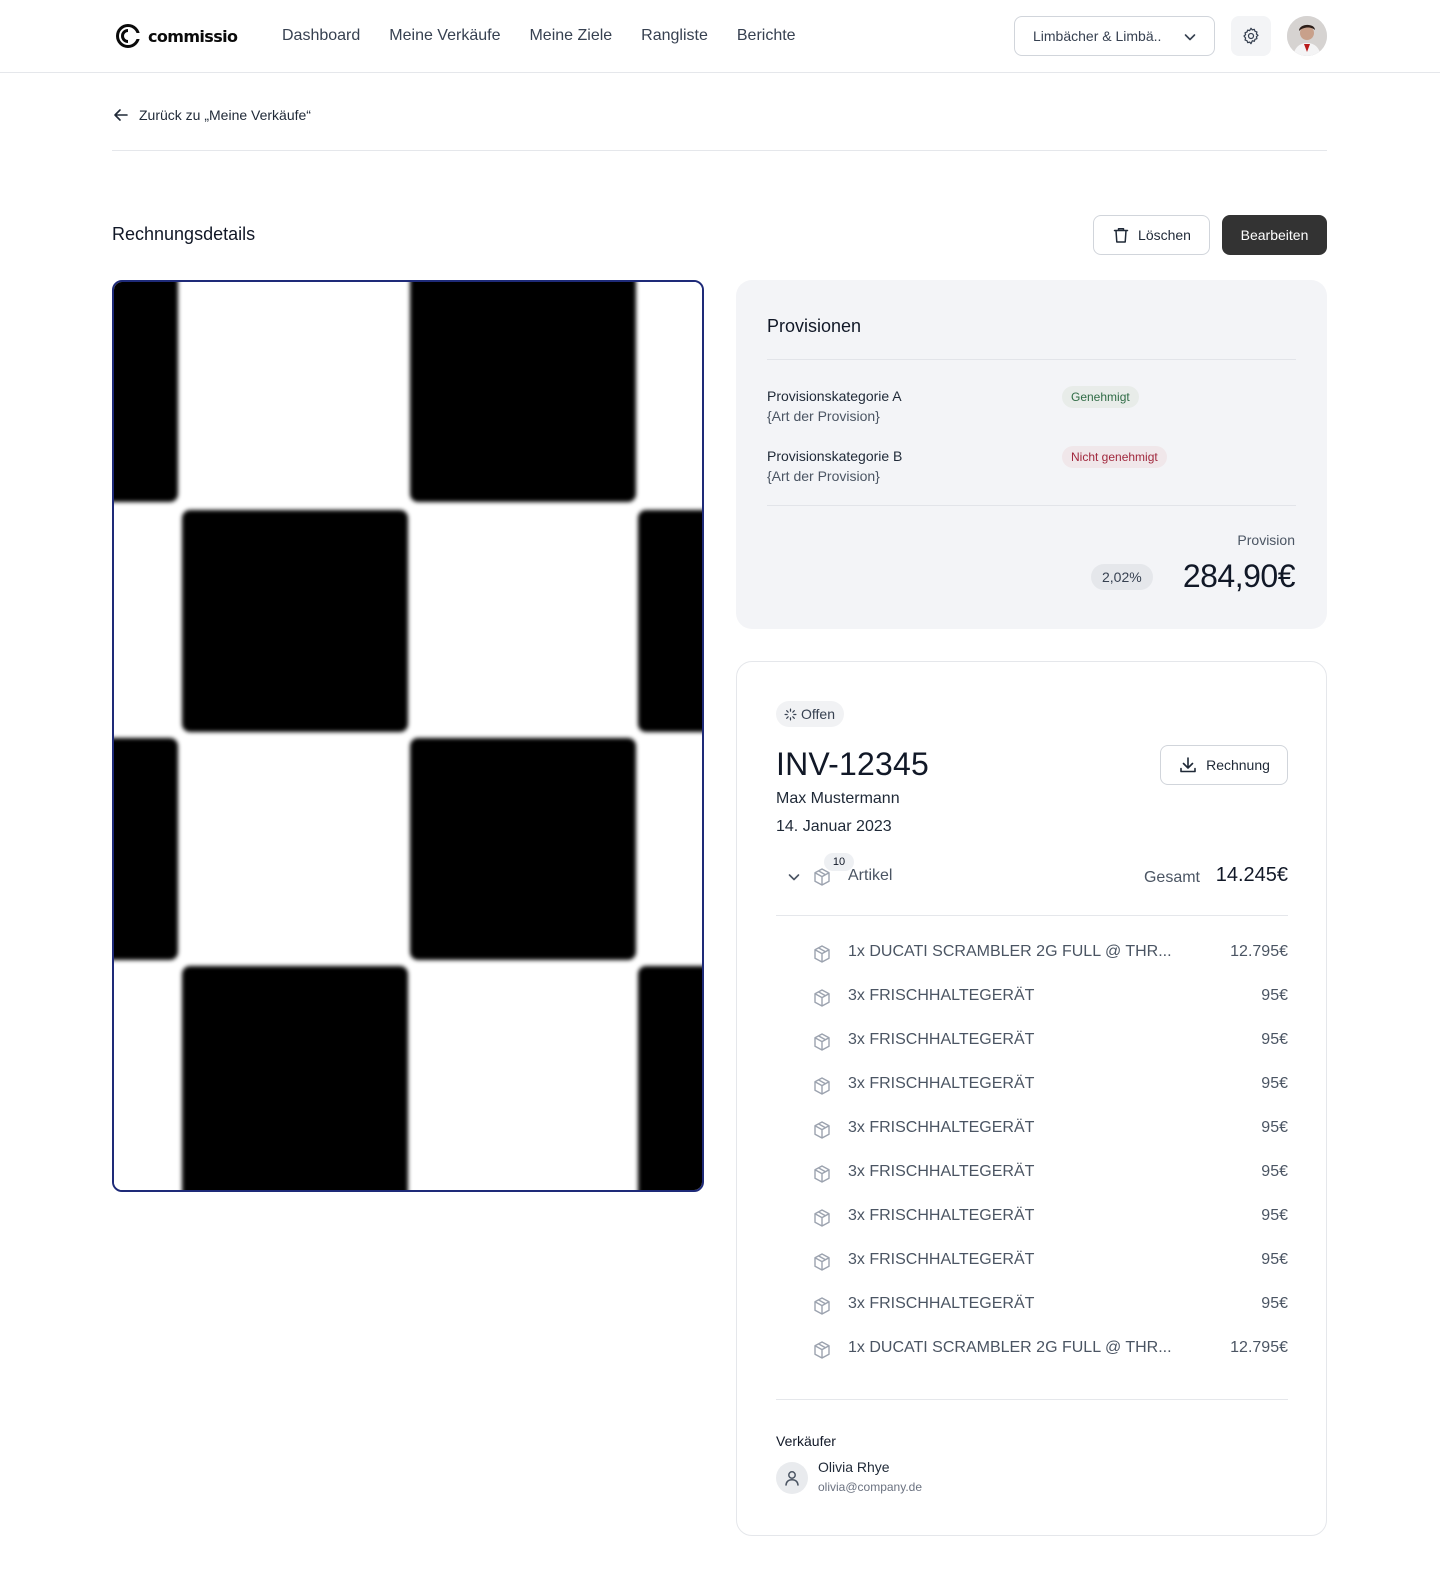 This screenshot has height=1569, width=1440. I want to click on status-badge: Genehmigt, so click(1100, 397).